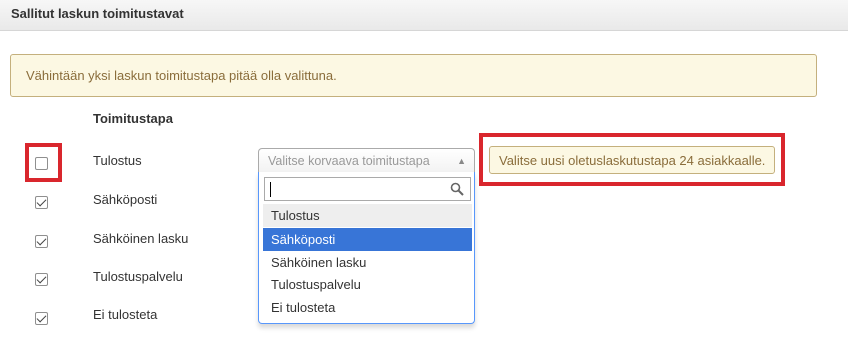  What do you see at coordinates (367, 307) in the screenshot?
I see `option-ei-tulosteta: Ei tulosteta` at bounding box center [367, 307].